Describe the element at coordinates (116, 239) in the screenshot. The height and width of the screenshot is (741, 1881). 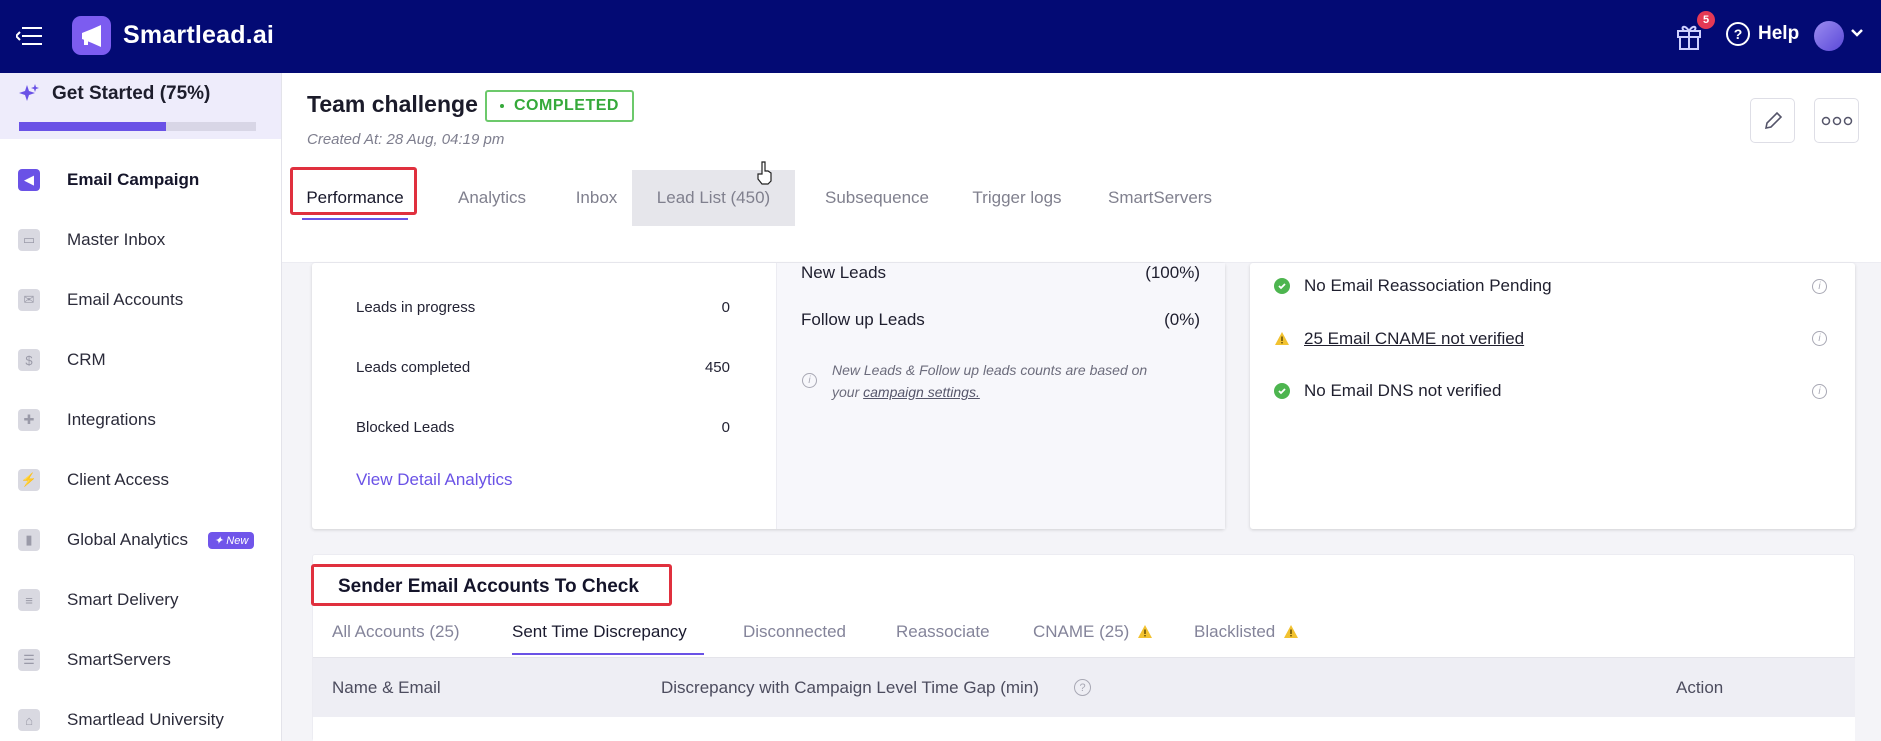
I see `sidebar-item-label: Master Inbox` at that location.